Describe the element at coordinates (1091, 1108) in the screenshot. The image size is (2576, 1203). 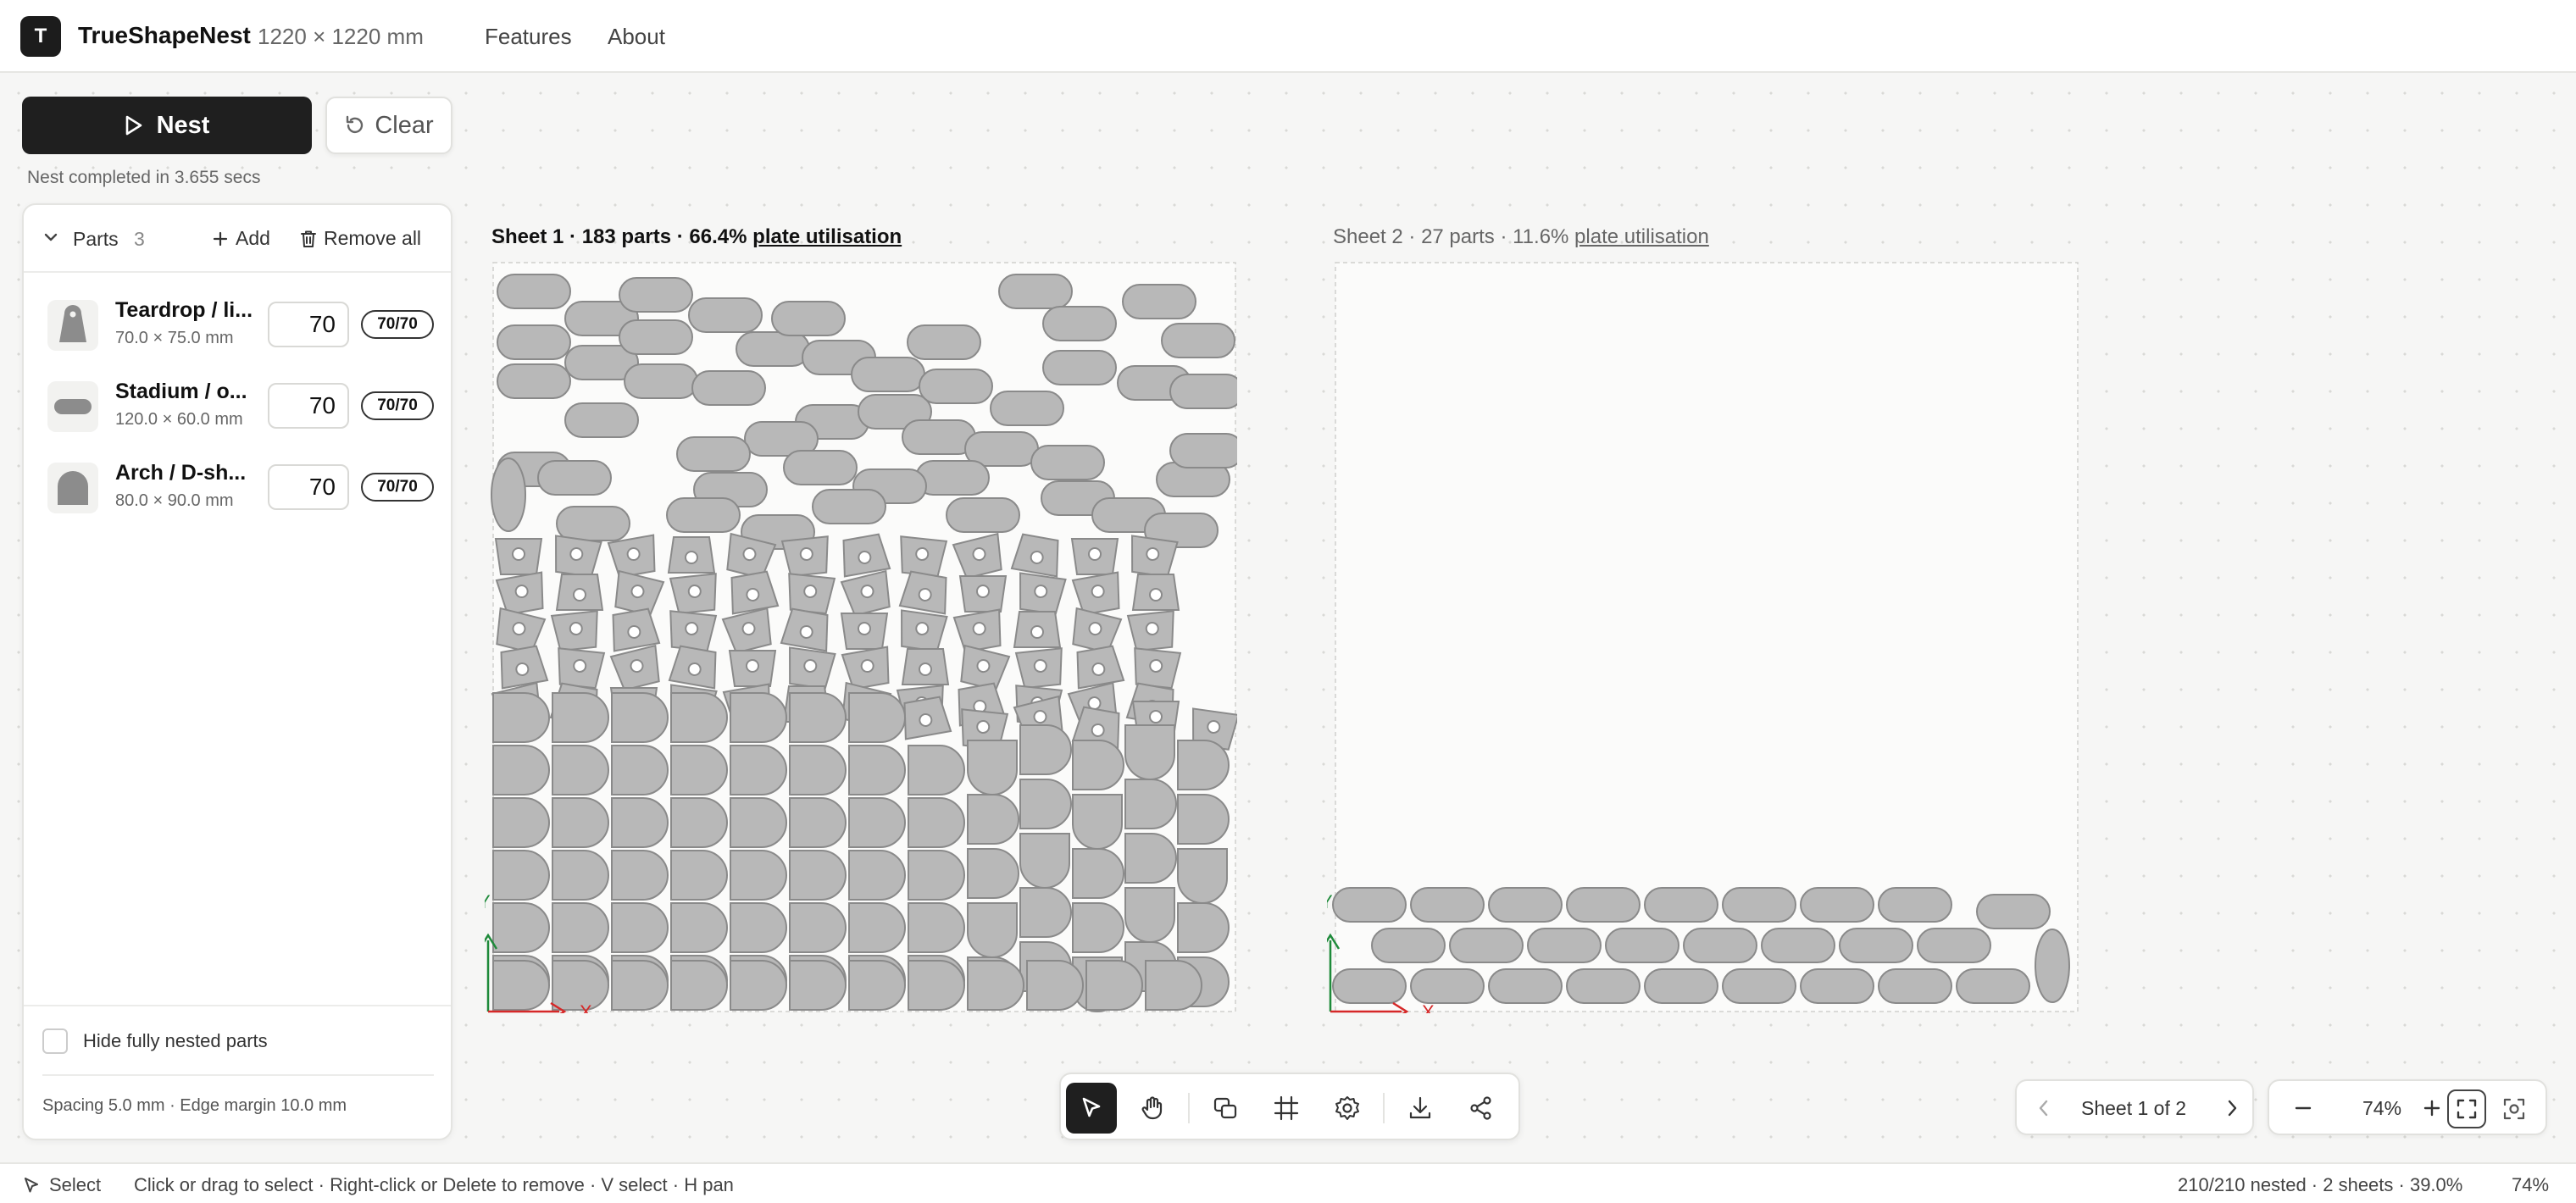
I see `select-tool-icon` at that location.